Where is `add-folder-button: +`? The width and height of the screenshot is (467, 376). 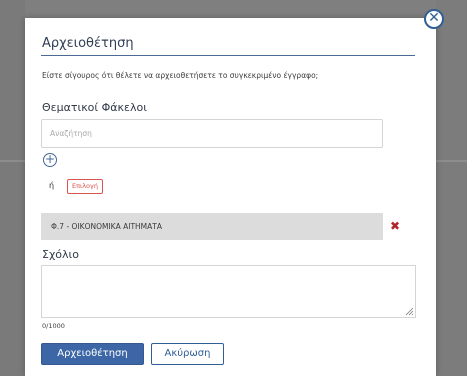 add-folder-button: + is located at coordinates (50, 160).